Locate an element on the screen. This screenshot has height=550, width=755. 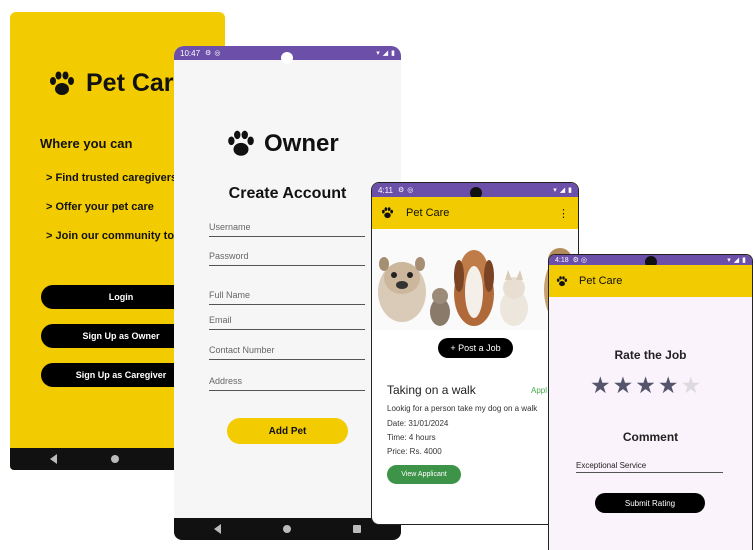
form-title: Create Account is located at coordinates (287, 193).